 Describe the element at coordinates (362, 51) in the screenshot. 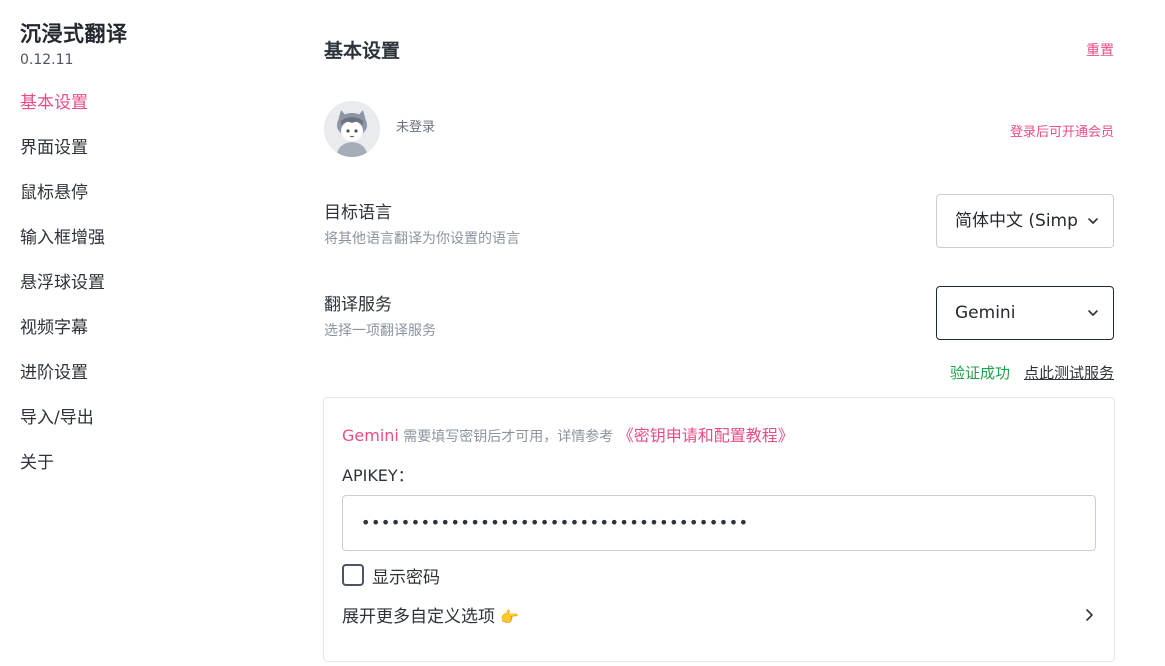

I see `page-title: 基本设置` at that location.